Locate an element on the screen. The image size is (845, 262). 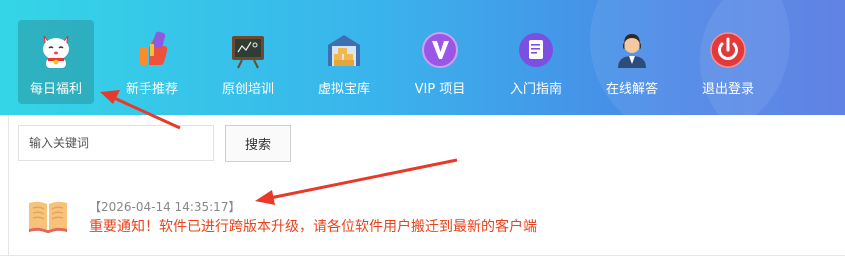
lucky-cat-icon is located at coordinates (56, 51).